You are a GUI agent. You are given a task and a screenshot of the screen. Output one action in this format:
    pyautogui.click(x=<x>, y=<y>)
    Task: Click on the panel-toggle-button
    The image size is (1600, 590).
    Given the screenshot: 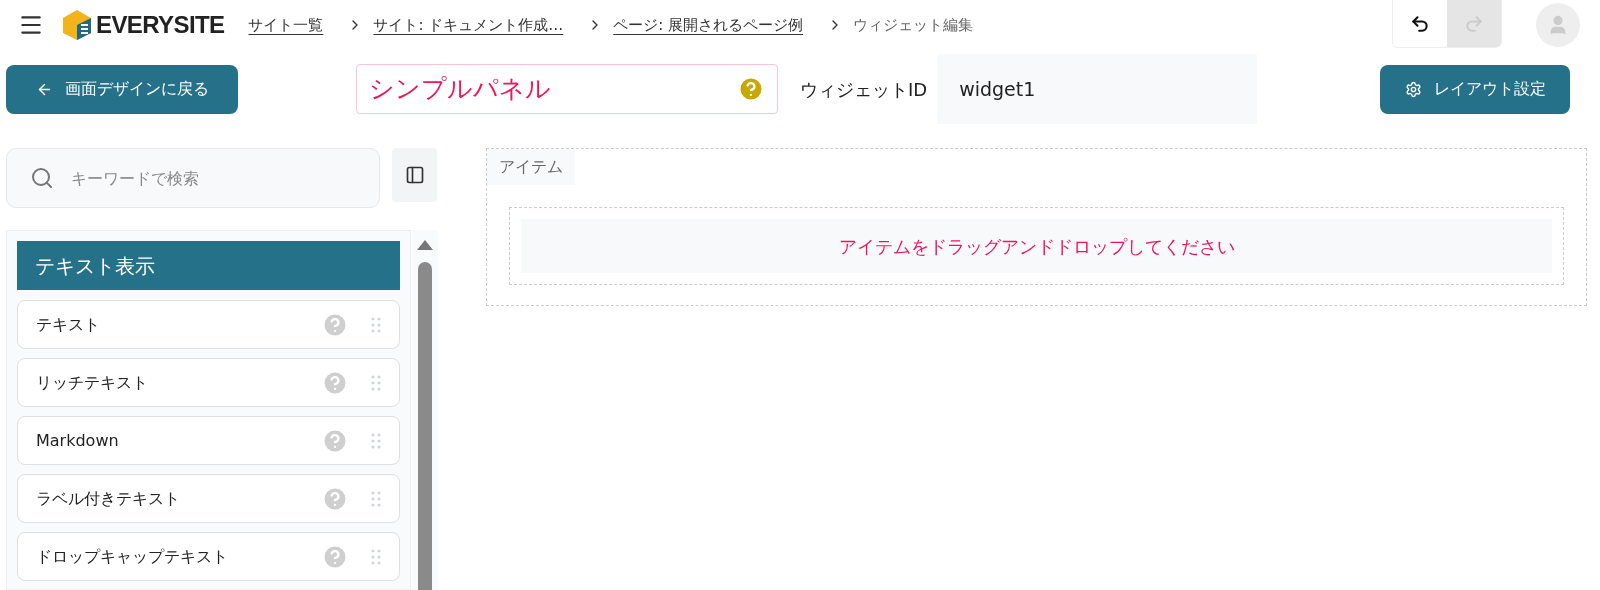 What is the action you would take?
    pyautogui.click(x=414, y=175)
    